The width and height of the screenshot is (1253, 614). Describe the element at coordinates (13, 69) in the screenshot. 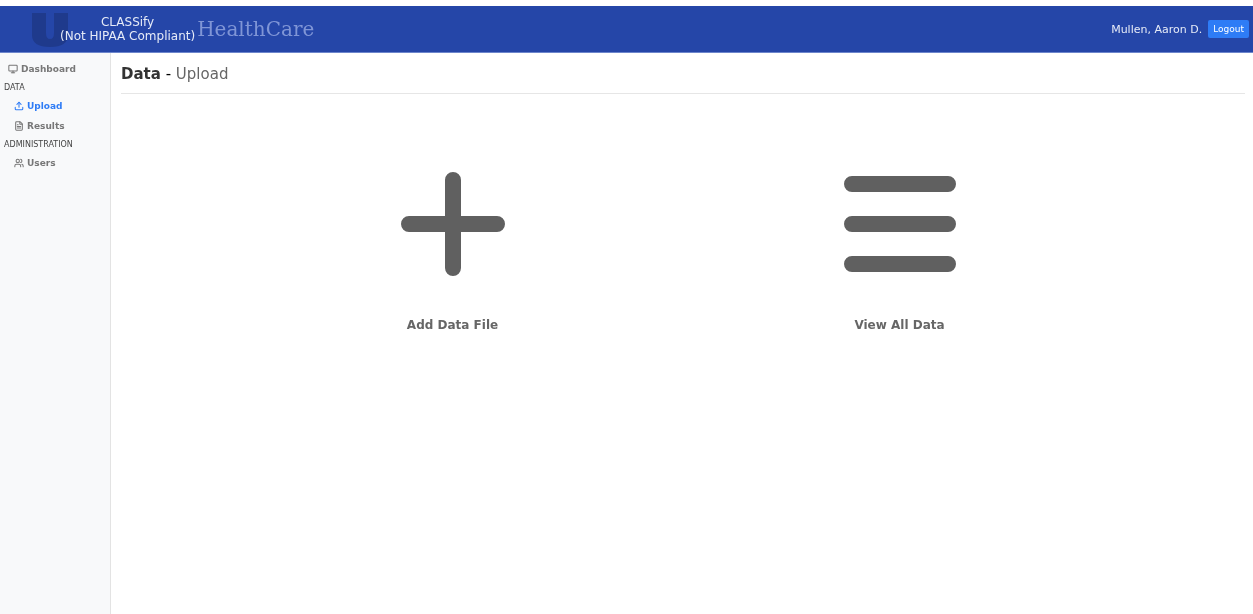

I see `monitor-icon` at that location.